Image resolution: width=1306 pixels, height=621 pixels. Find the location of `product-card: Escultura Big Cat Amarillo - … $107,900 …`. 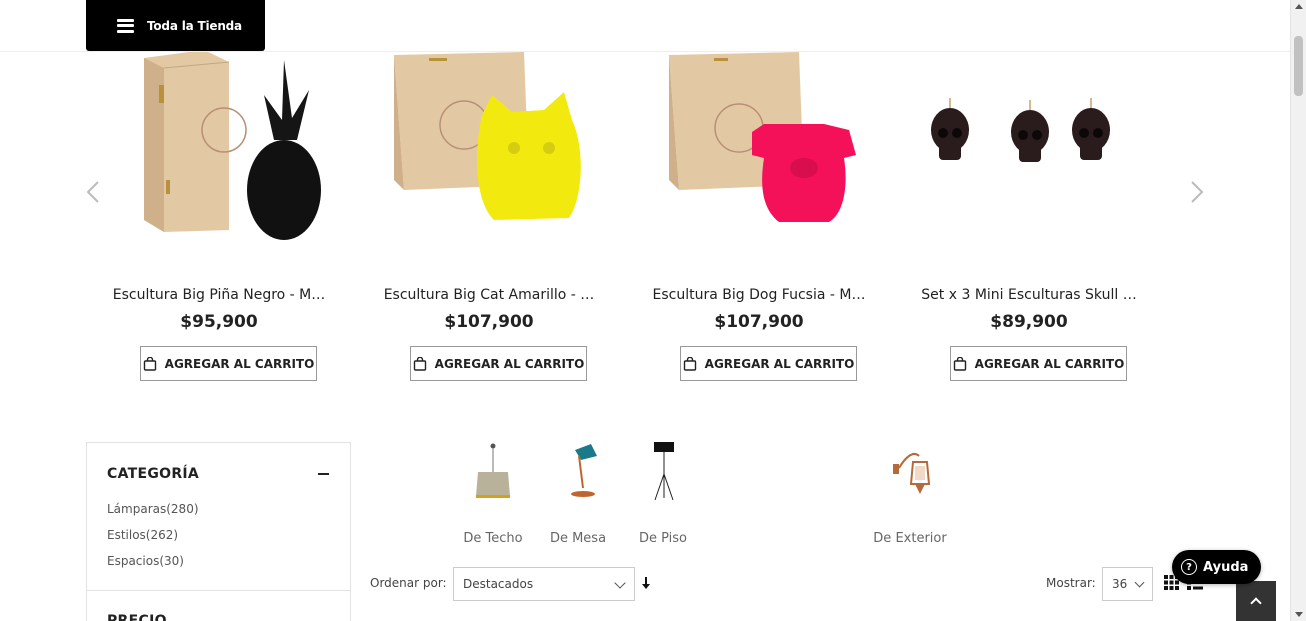

product-card: Escultura Big Cat Amarillo - … $107,900 … is located at coordinates (489, 212).